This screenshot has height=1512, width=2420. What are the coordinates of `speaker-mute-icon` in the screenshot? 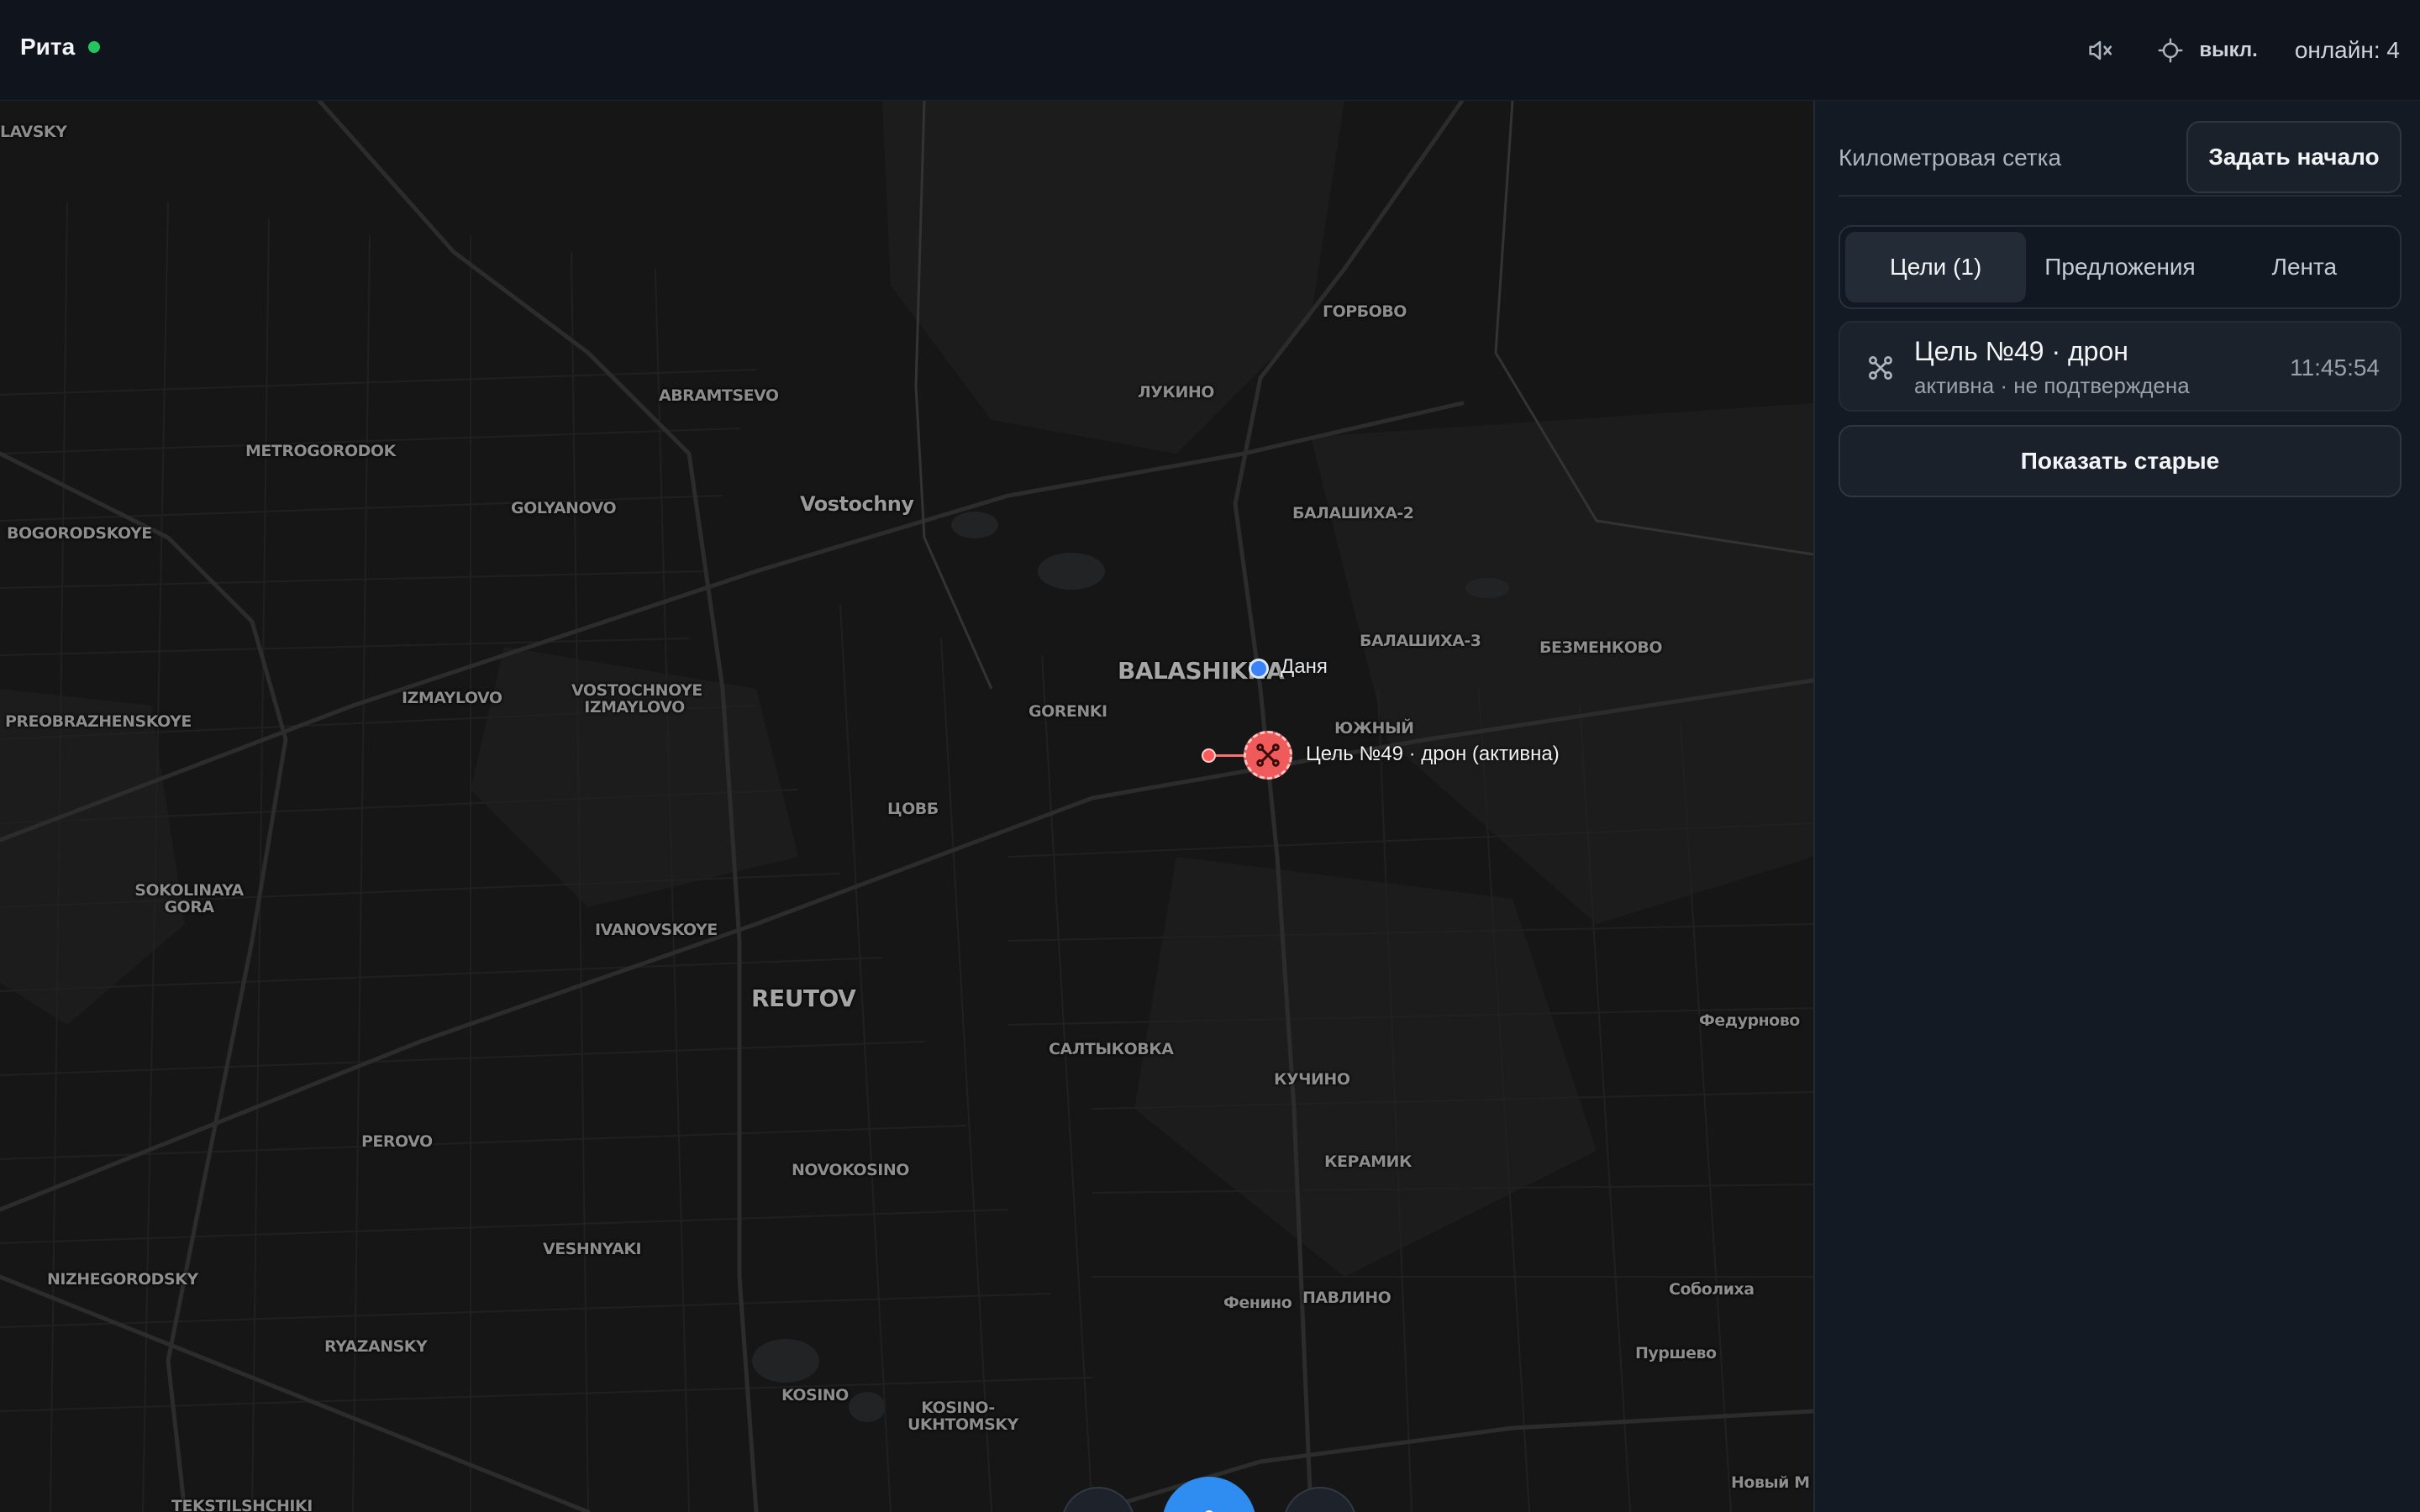 It's located at (2100, 50).